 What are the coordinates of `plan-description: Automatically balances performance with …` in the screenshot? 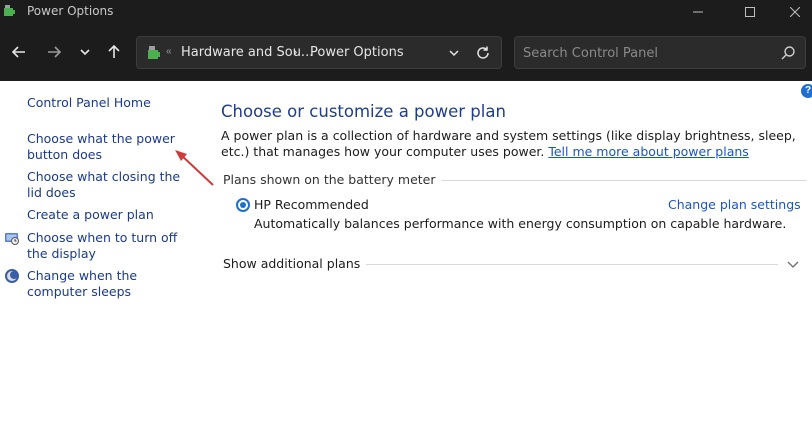 It's located at (520, 223).